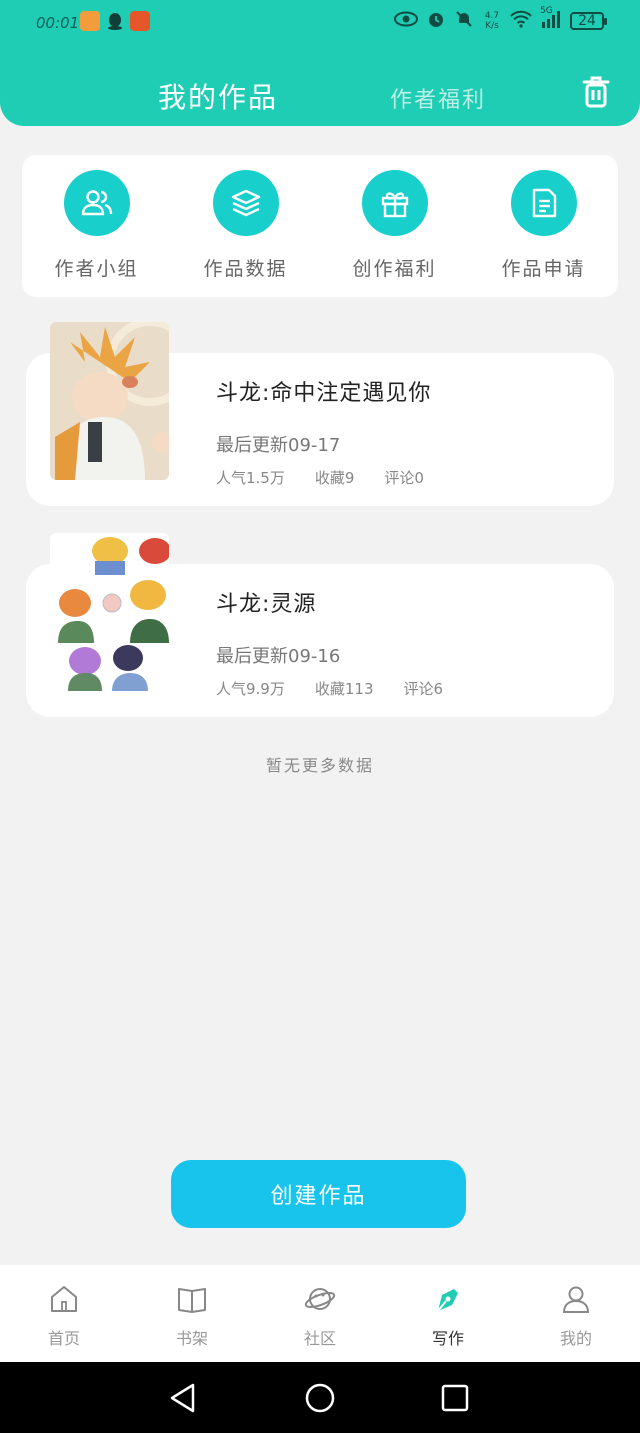 The height and width of the screenshot is (1433, 640). Describe the element at coordinates (576, 1301) in the screenshot. I see `profile-icon` at that location.